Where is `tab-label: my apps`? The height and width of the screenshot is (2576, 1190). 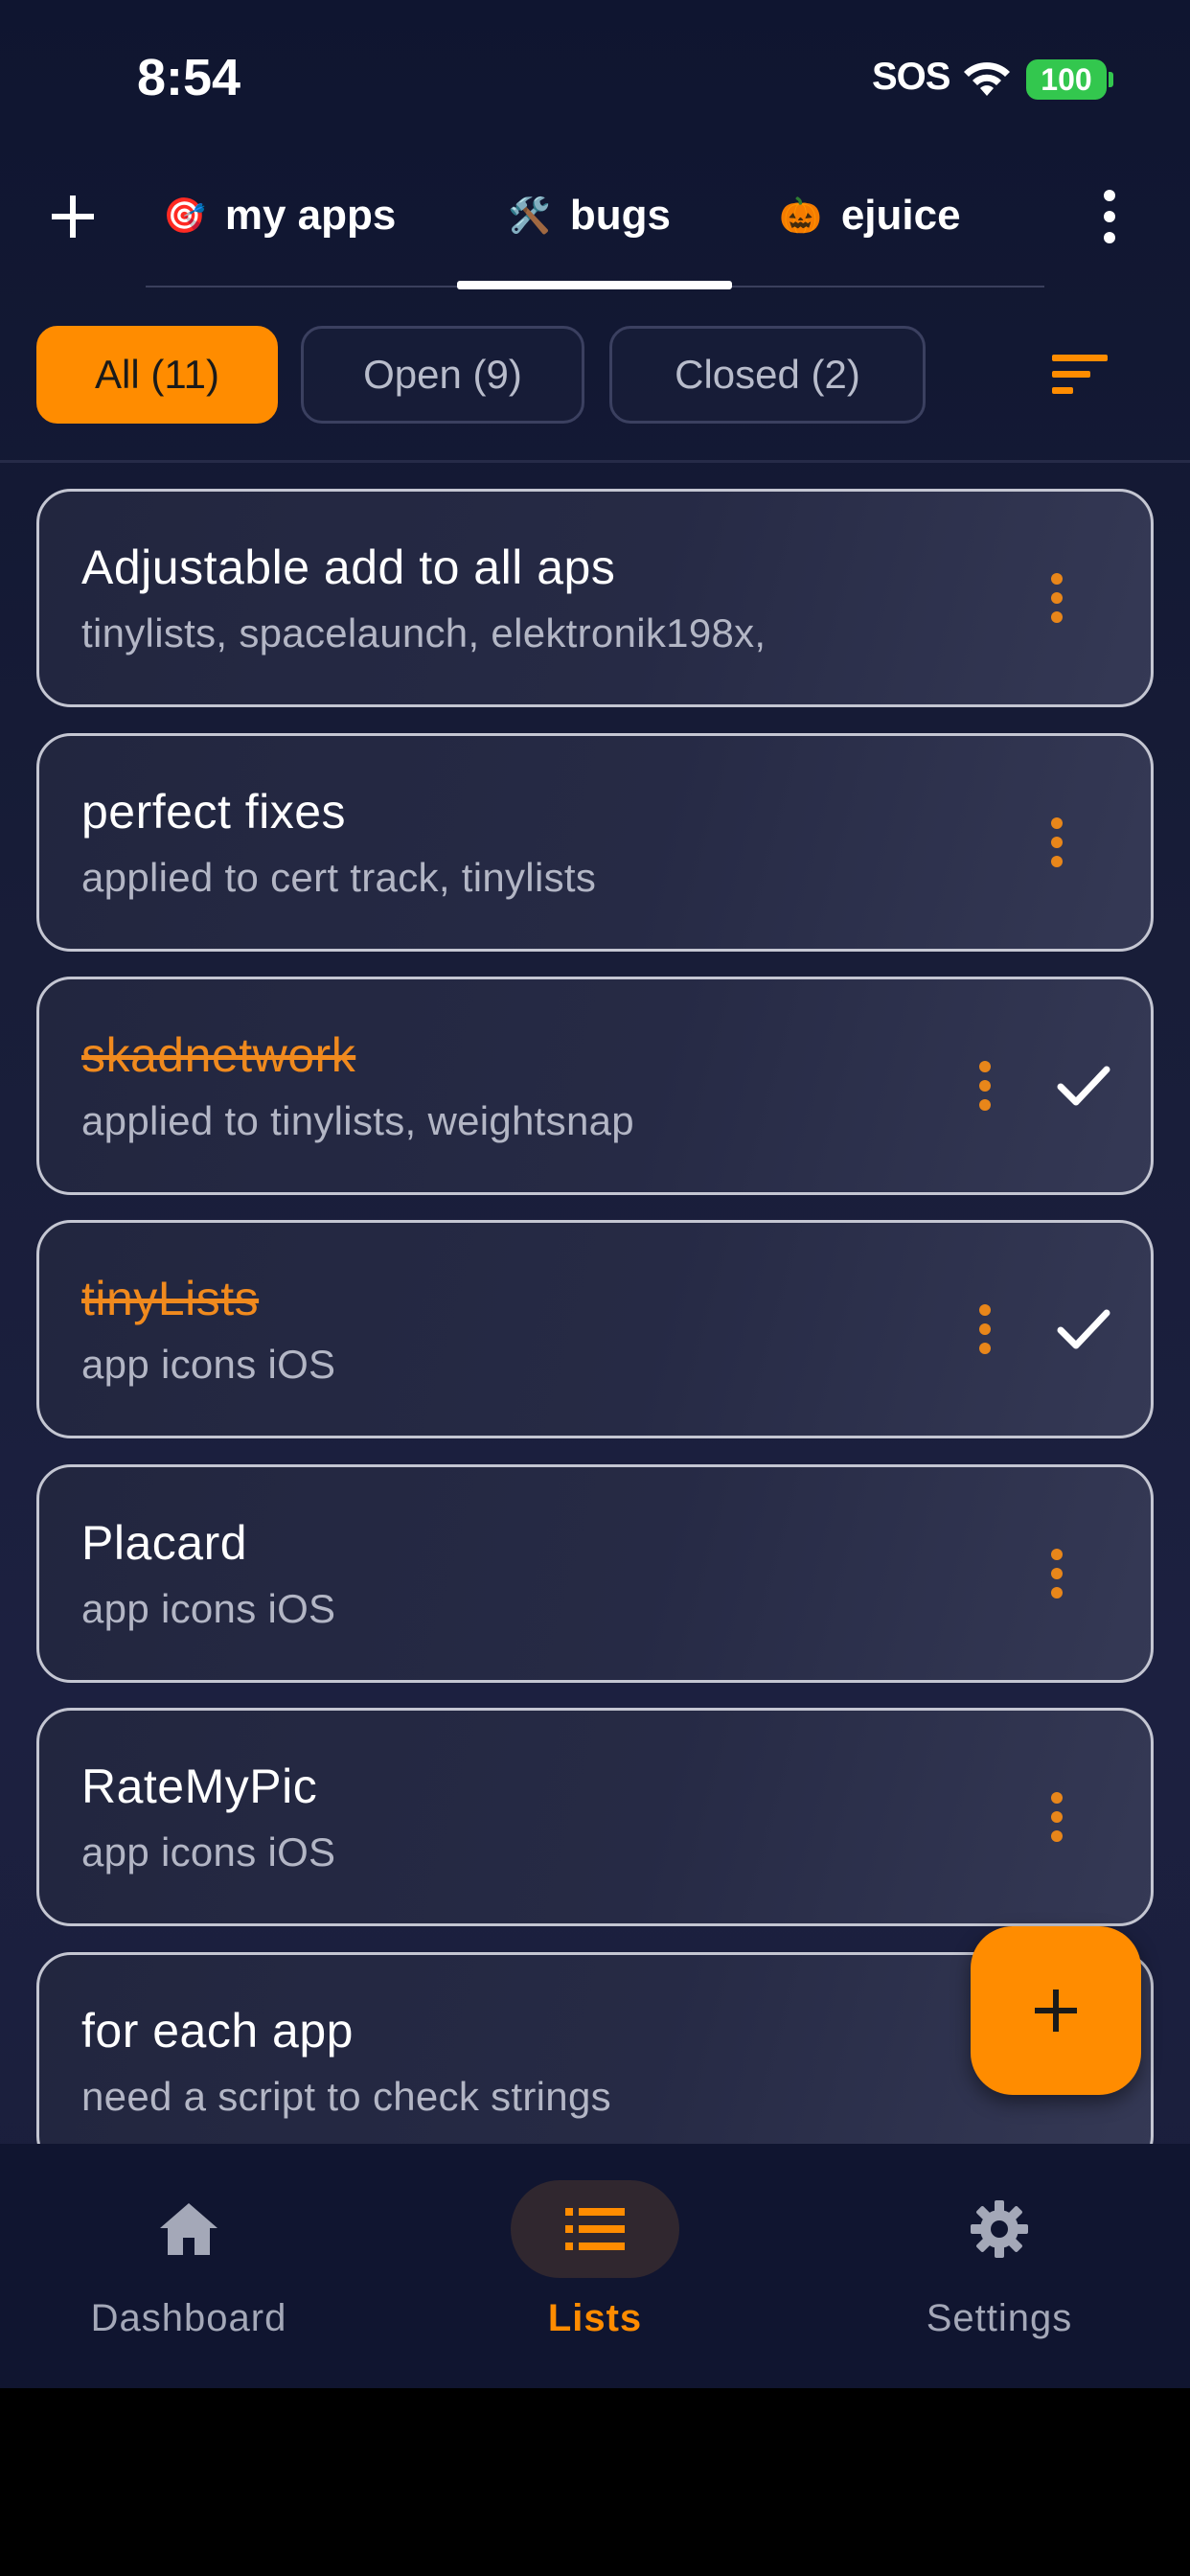 tab-label: my apps is located at coordinates (311, 216).